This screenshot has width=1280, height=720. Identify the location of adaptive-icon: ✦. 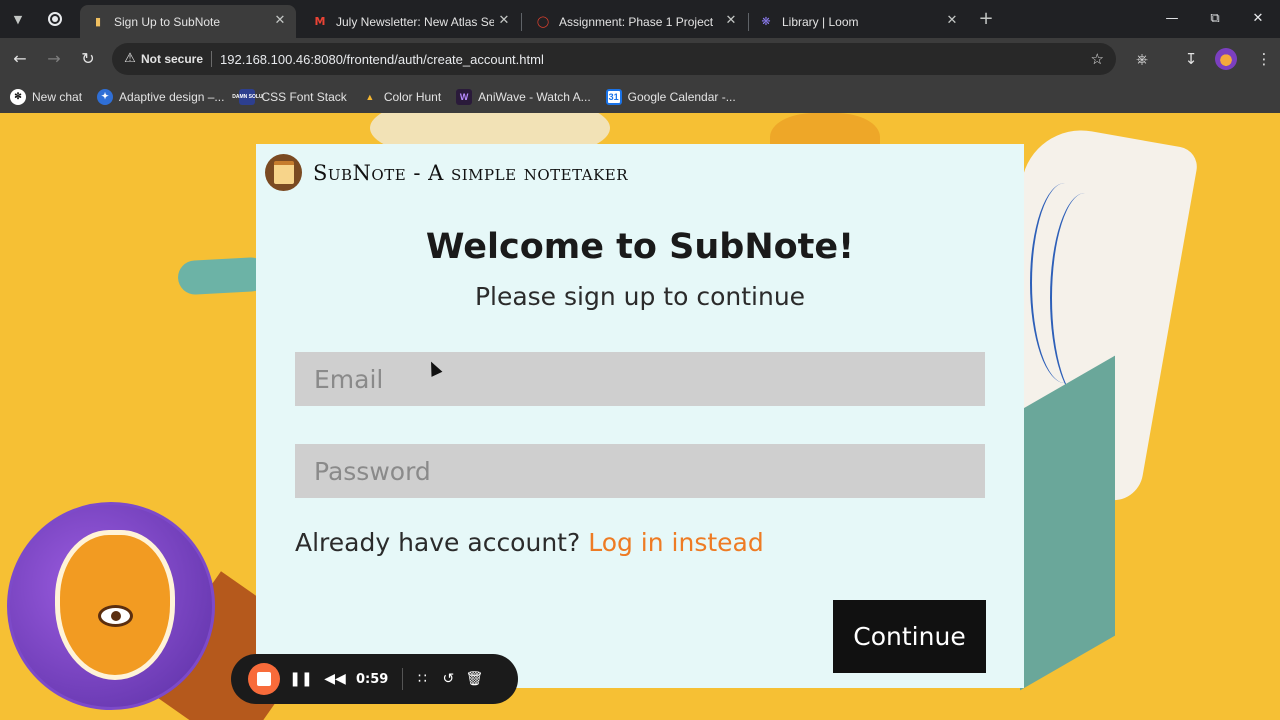
(105, 96).